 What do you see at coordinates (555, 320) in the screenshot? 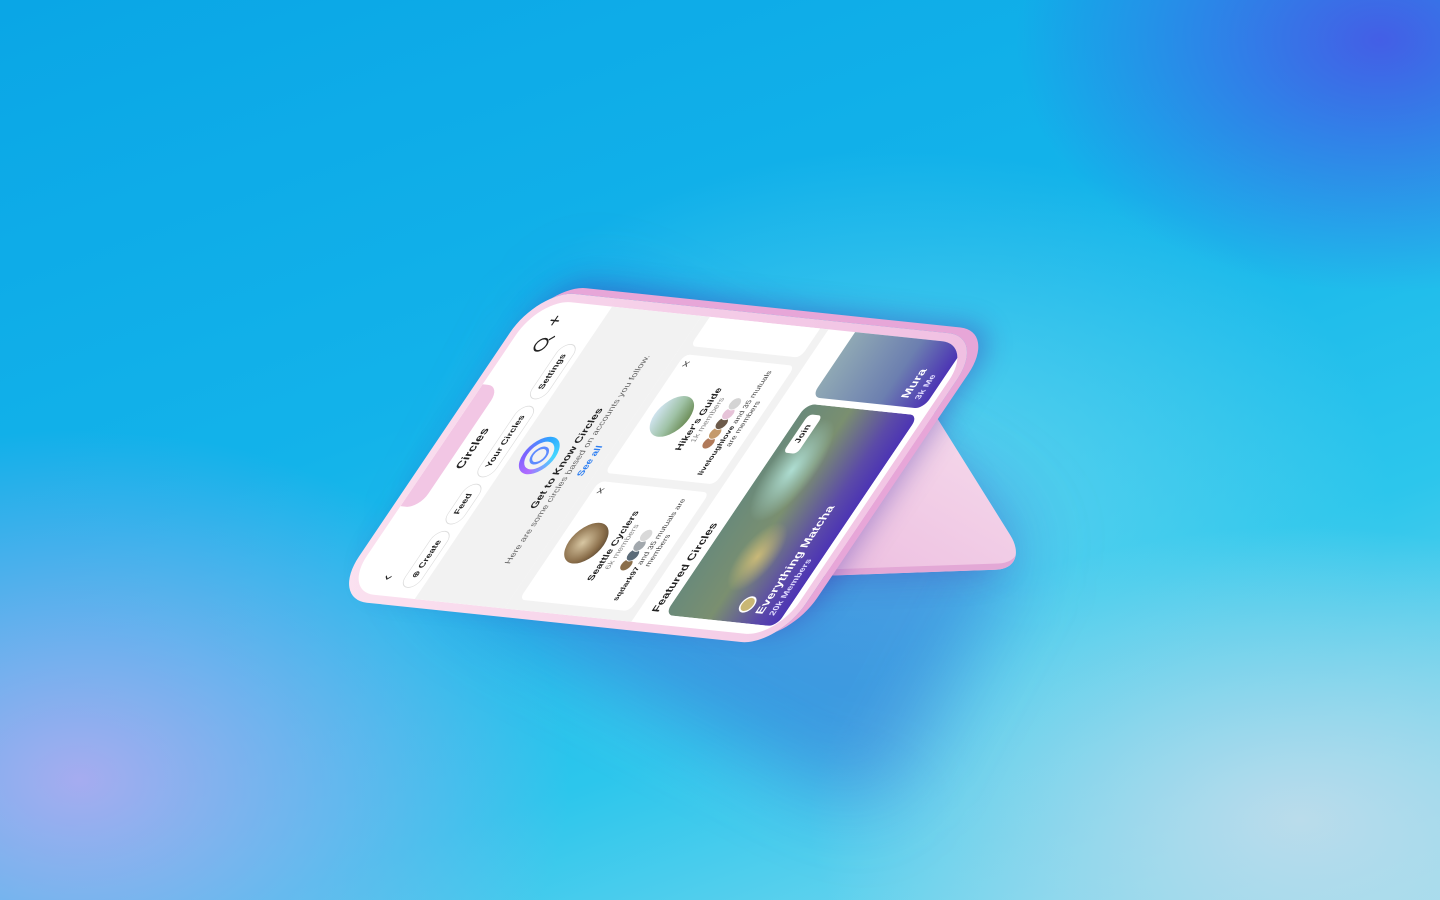
I see `plus-icon: +` at bounding box center [555, 320].